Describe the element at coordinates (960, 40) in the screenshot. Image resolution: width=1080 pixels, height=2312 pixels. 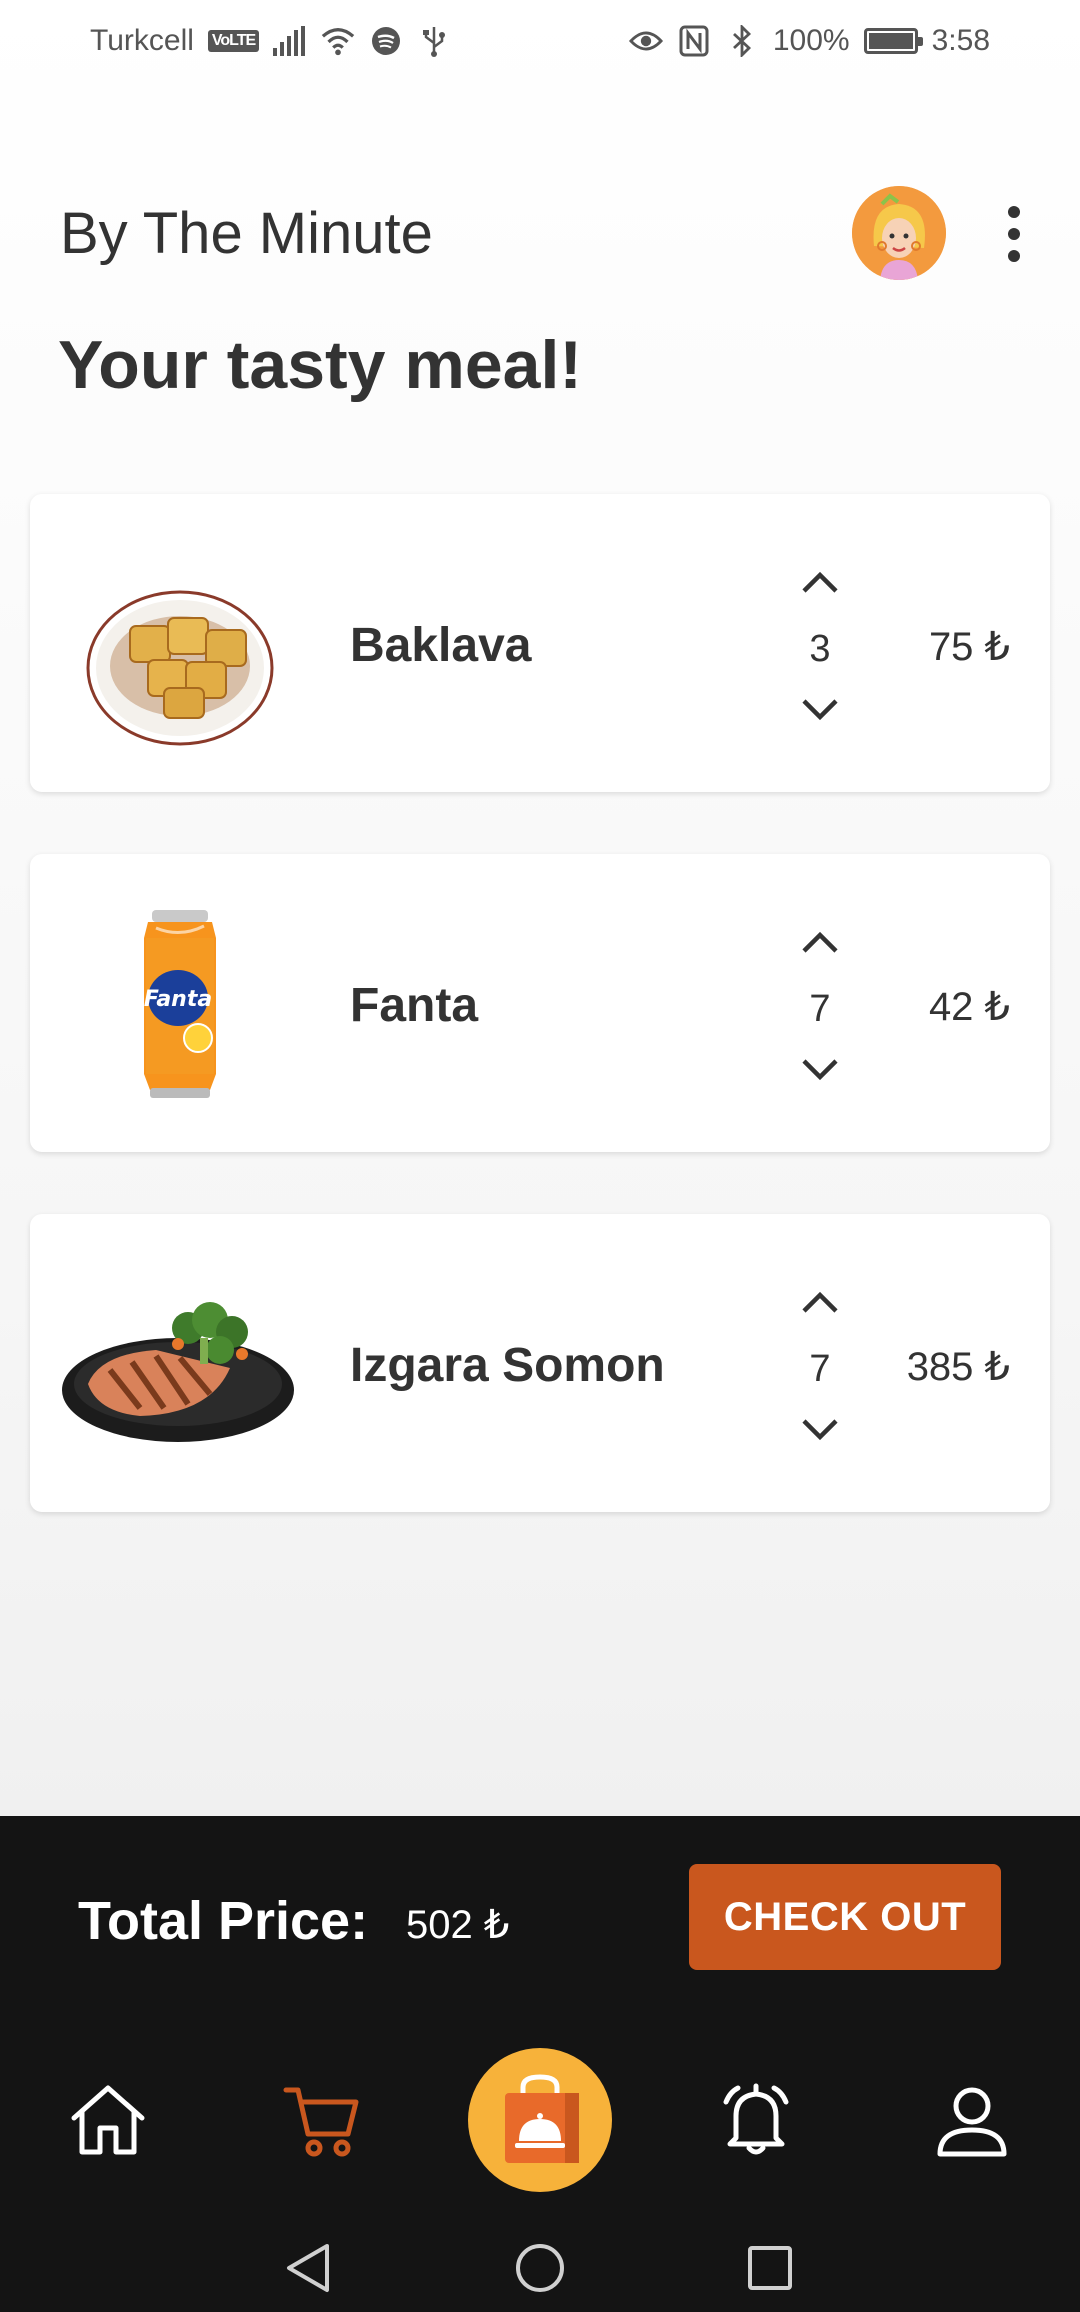
I see `clock: 3:58` at that location.